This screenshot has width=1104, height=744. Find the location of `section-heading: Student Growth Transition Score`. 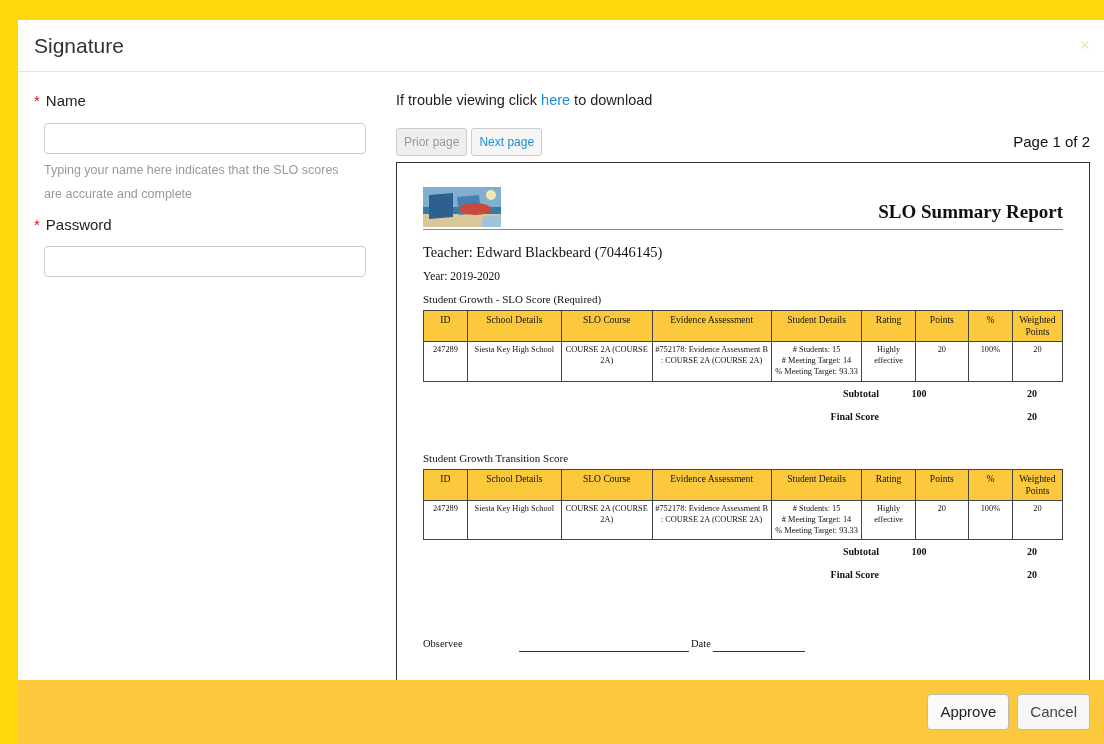

section-heading: Student Growth Transition Score is located at coordinates (496, 458).